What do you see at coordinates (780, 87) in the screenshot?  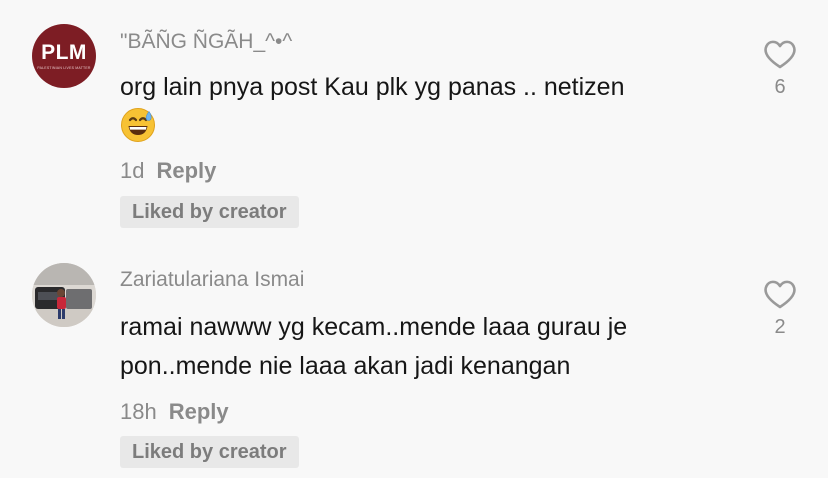 I see `like-count: 6` at bounding box center [780, 87].